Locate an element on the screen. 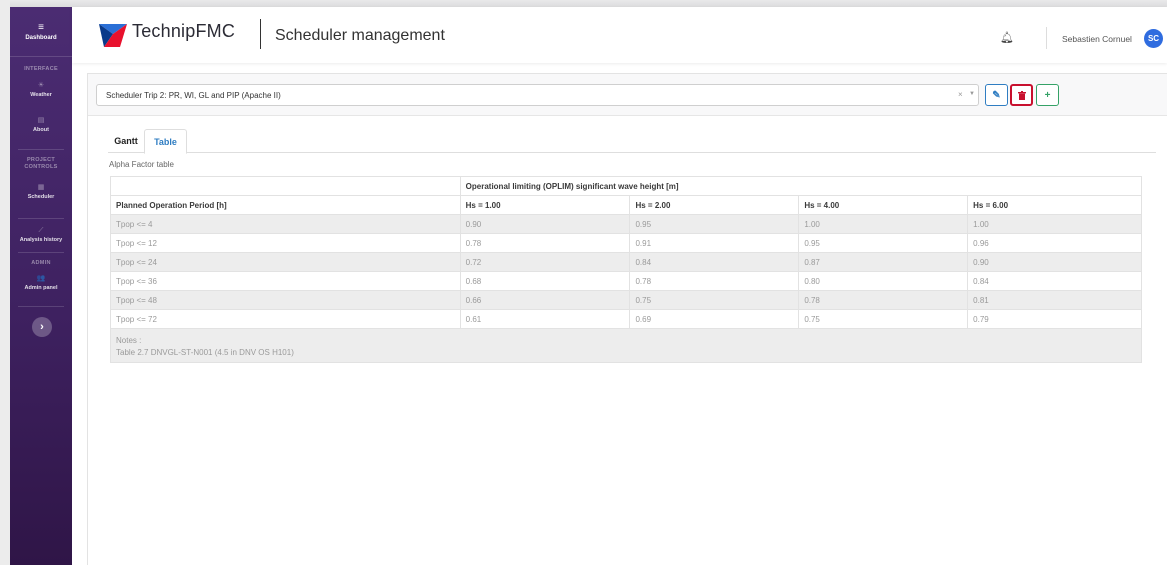 The width and height of the screenshot is (1167, 565). calendar-icon: ▦ is located at coordinates (41, 187).